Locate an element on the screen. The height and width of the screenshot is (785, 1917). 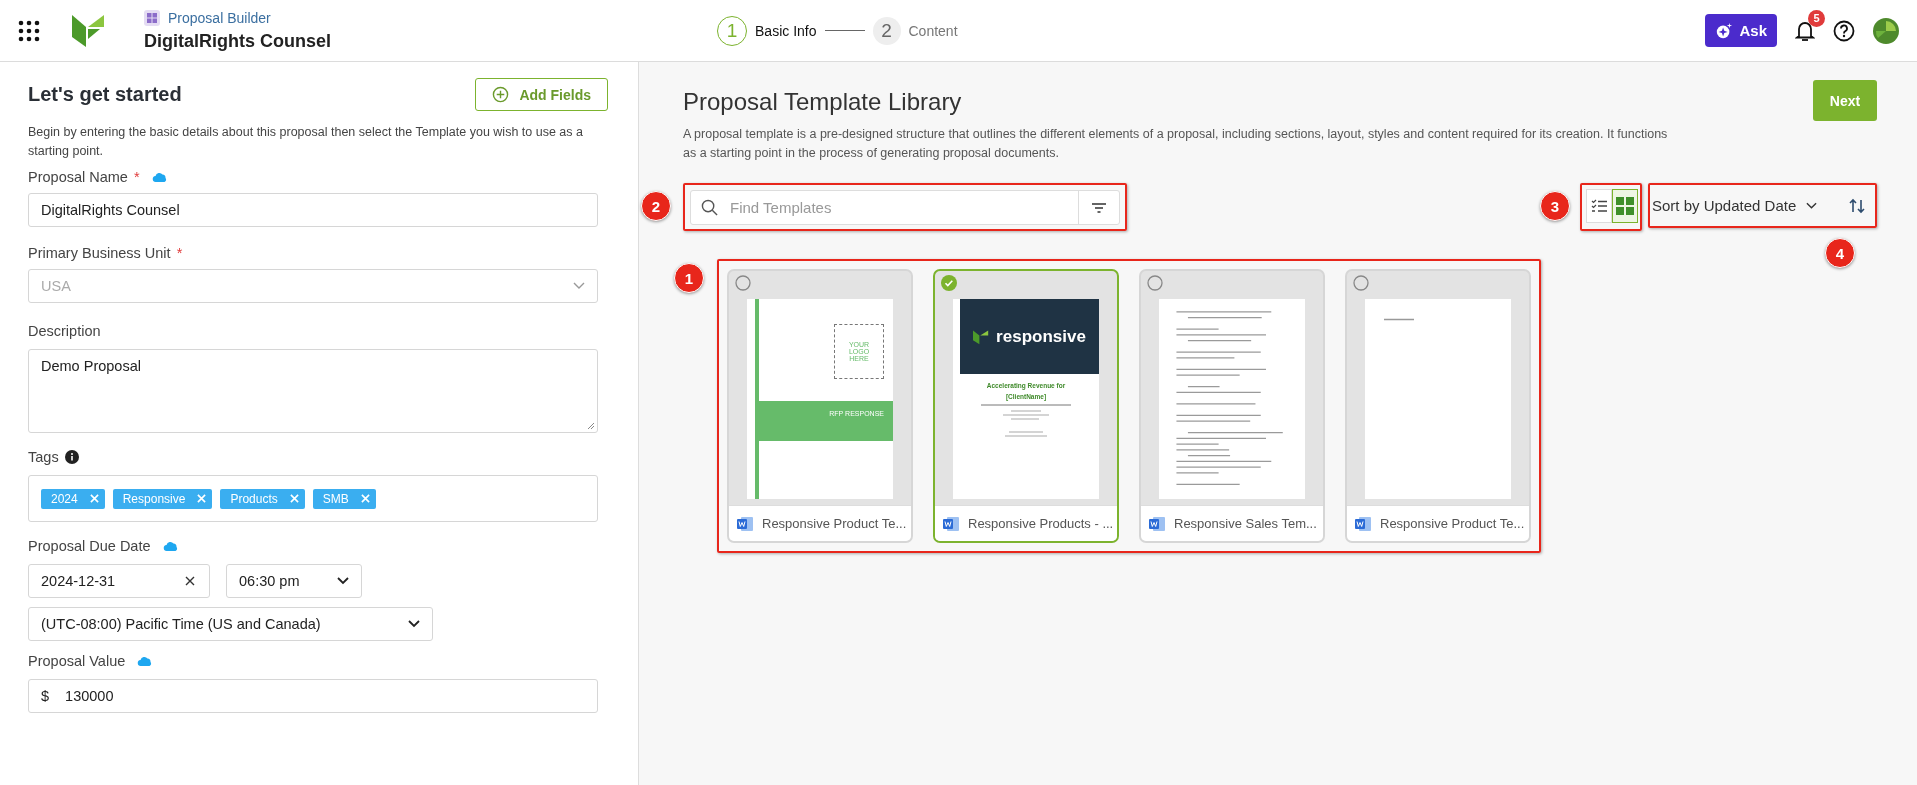
field-label: Primary Business Unit is located at coordinates (99, 253).